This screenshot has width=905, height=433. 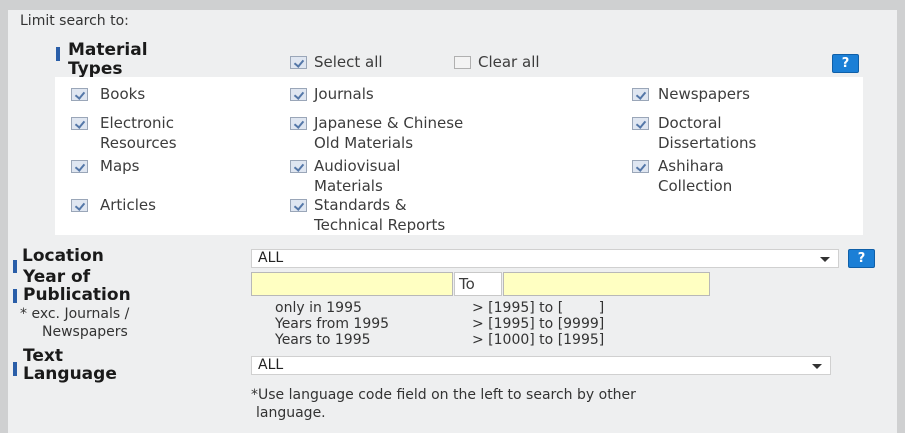 I want to click on journals-checkbox, so click(x=298, y=94).